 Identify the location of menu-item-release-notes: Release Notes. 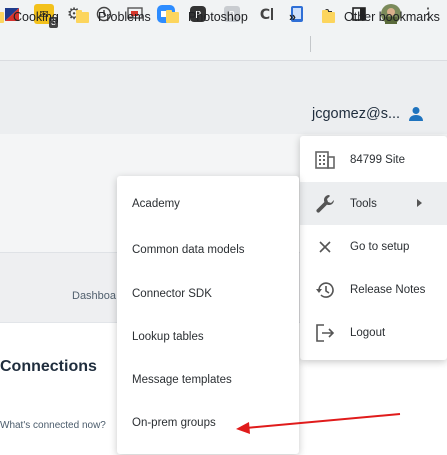
(373, 289).